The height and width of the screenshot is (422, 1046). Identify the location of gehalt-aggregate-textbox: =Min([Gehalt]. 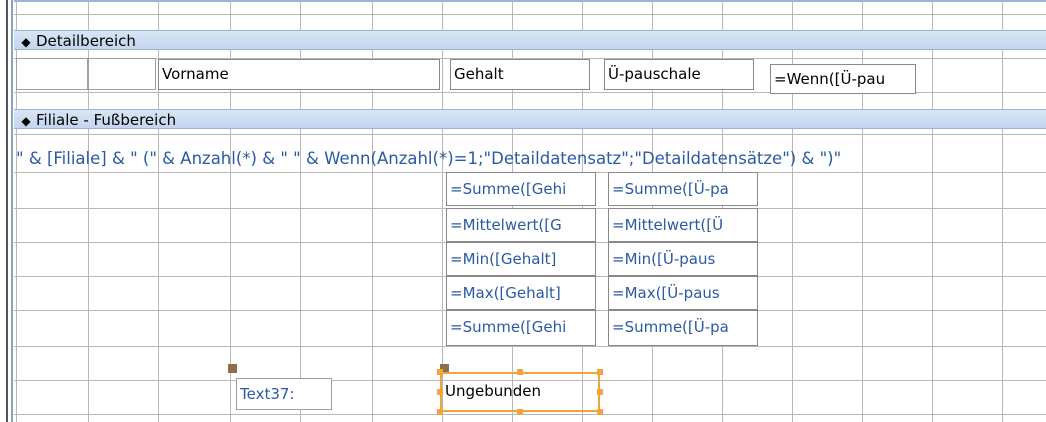
(521, 259).